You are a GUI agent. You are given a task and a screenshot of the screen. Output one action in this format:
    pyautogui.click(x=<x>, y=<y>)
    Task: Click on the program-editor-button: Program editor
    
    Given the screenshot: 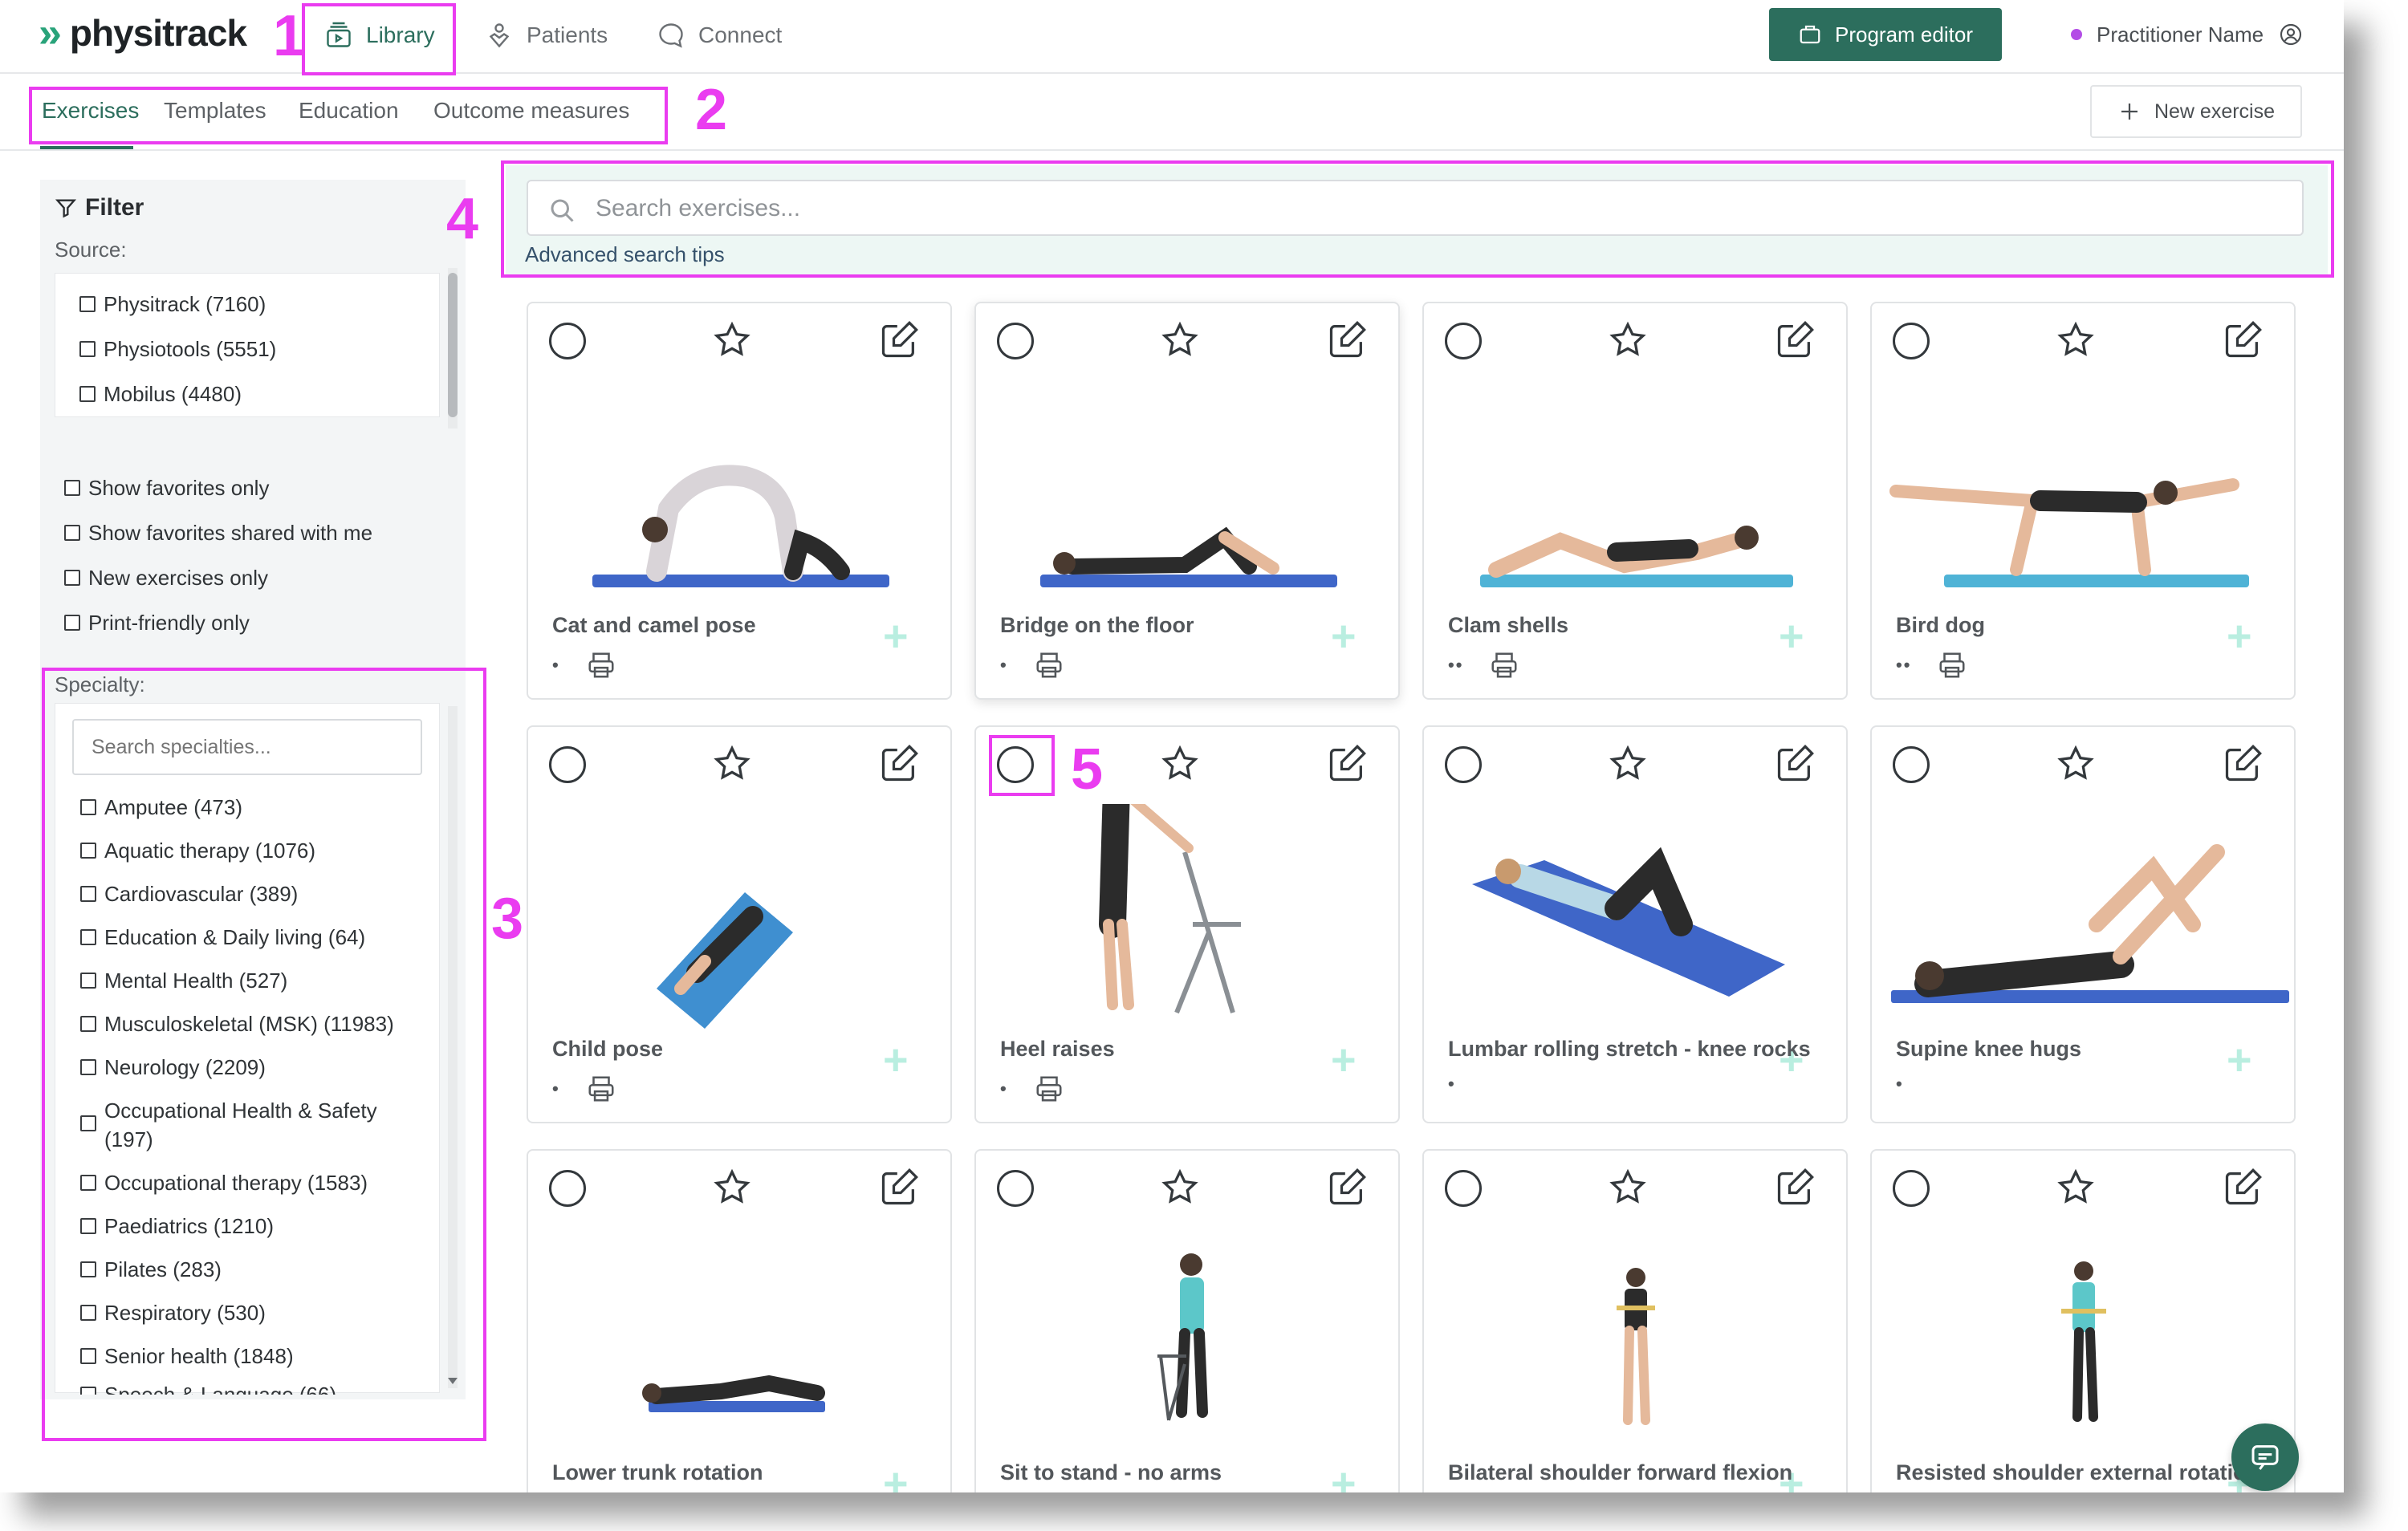 What is the action you would take?
    pyautogui.click(x=1886, y=34)
    